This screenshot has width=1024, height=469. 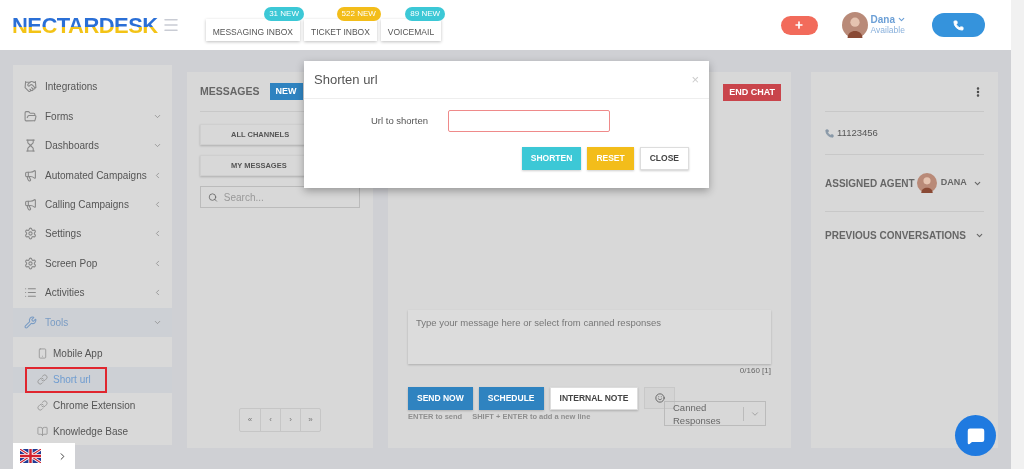 What do you see at coordinates (511, 398) in the screenshot?
I see `composer-button: SCHEDULE` at bounding box center [511, 398].